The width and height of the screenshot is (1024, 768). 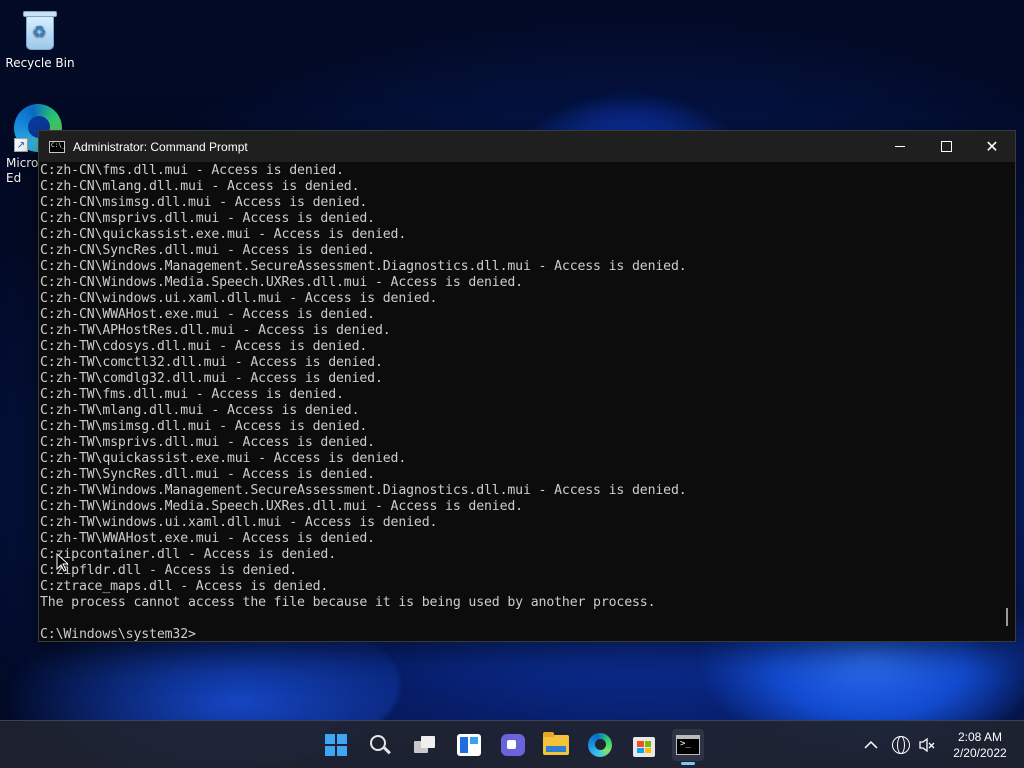 What do you see at coordinates (1007, 617) in the screenshot?
I see `scrollbar-thumb` at bounding box center [1007, 617].